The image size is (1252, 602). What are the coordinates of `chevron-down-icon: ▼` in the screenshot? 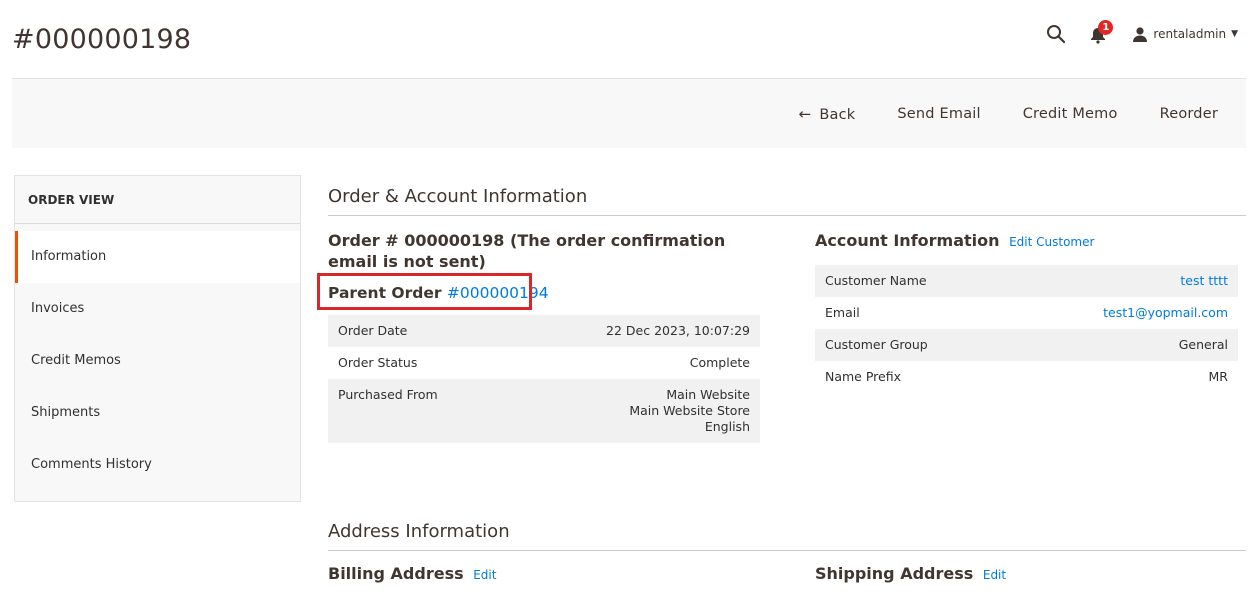 It's located at (1234, 34).